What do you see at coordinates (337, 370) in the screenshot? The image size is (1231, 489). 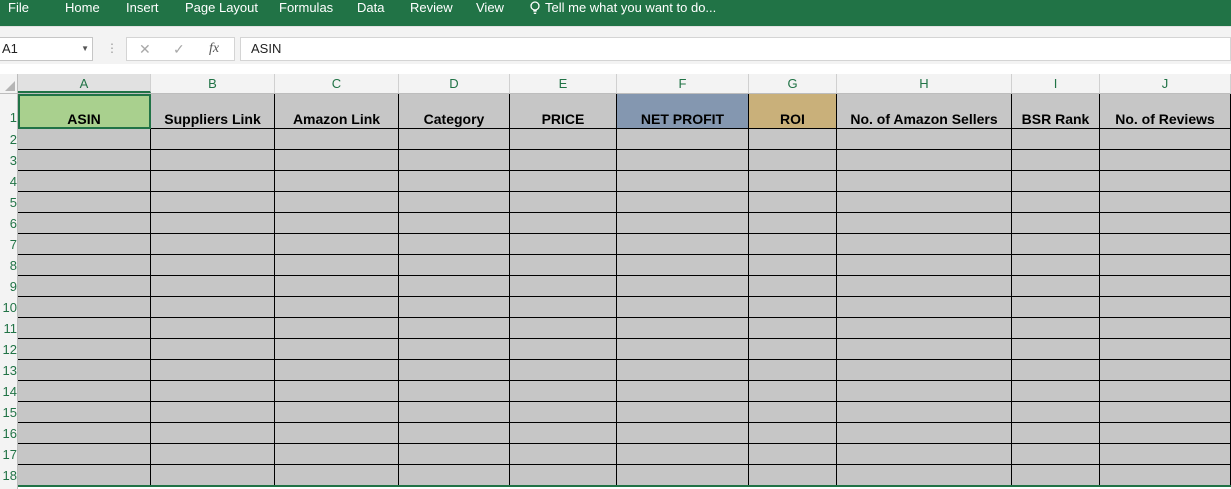 I see `cell-c13` at bounding box center [337, 370].